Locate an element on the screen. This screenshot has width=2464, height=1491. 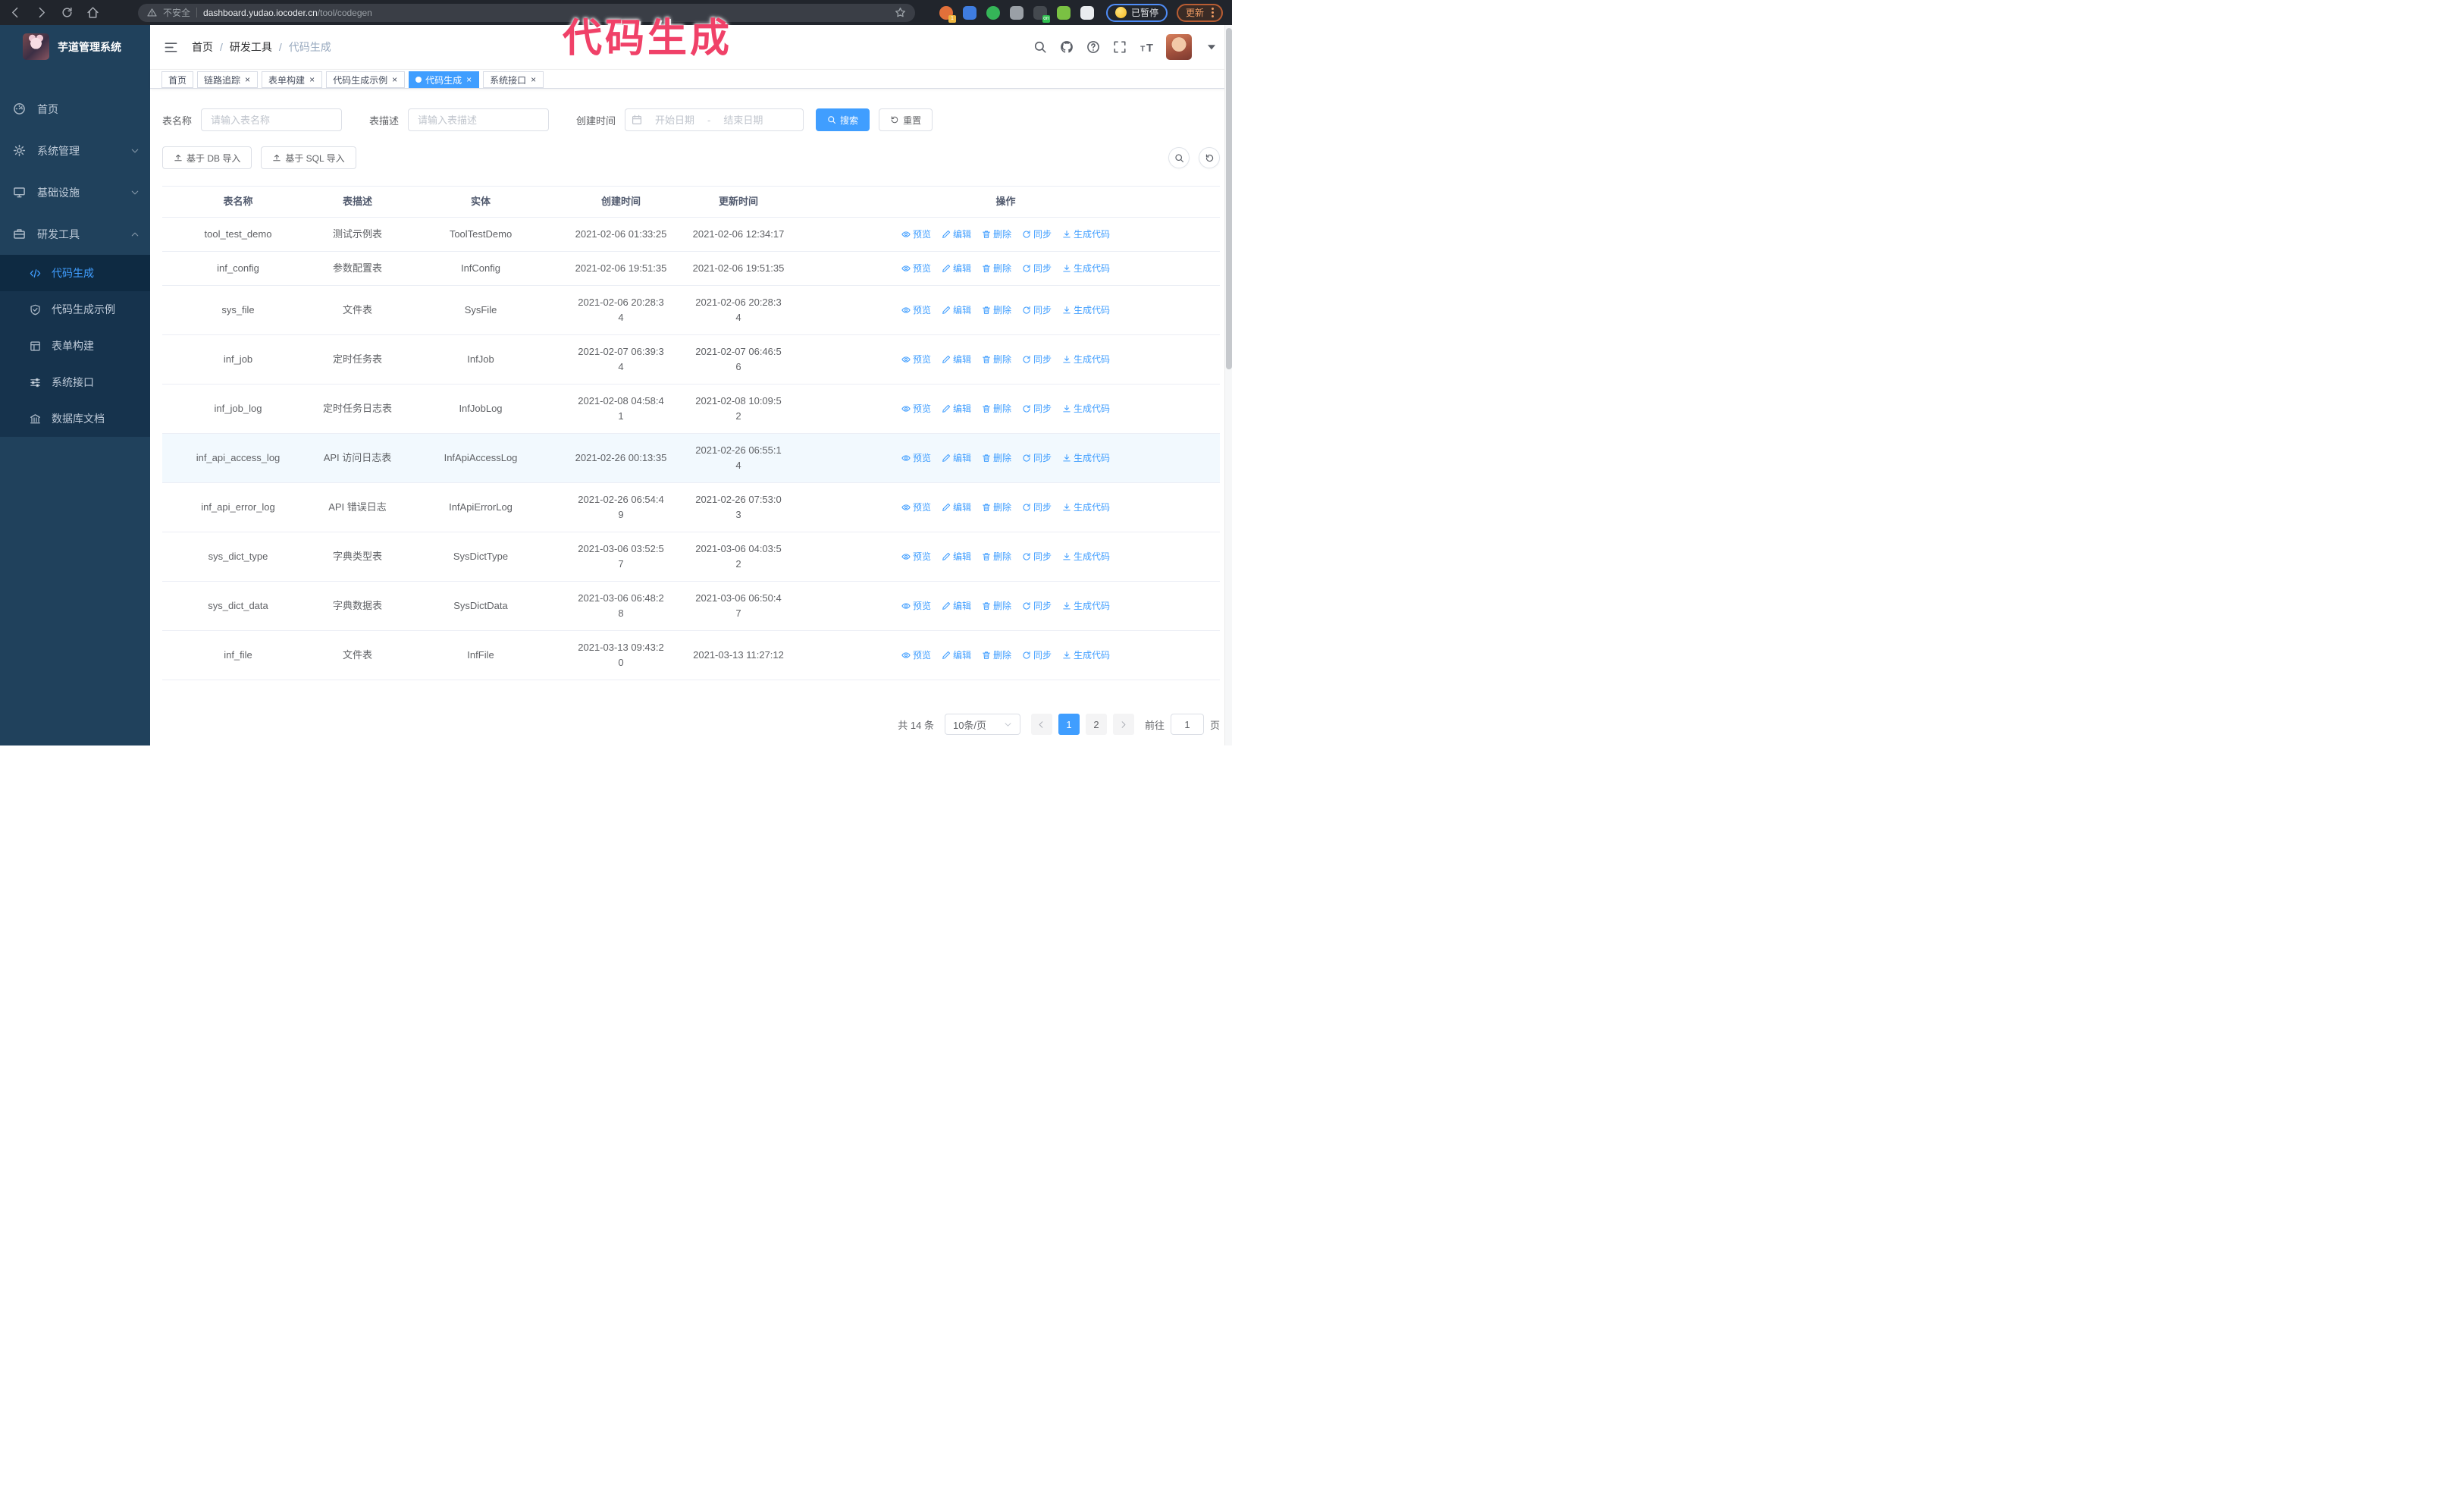
sidebar-item-devtools: 研发工具 is located at coordinates (75, 234).